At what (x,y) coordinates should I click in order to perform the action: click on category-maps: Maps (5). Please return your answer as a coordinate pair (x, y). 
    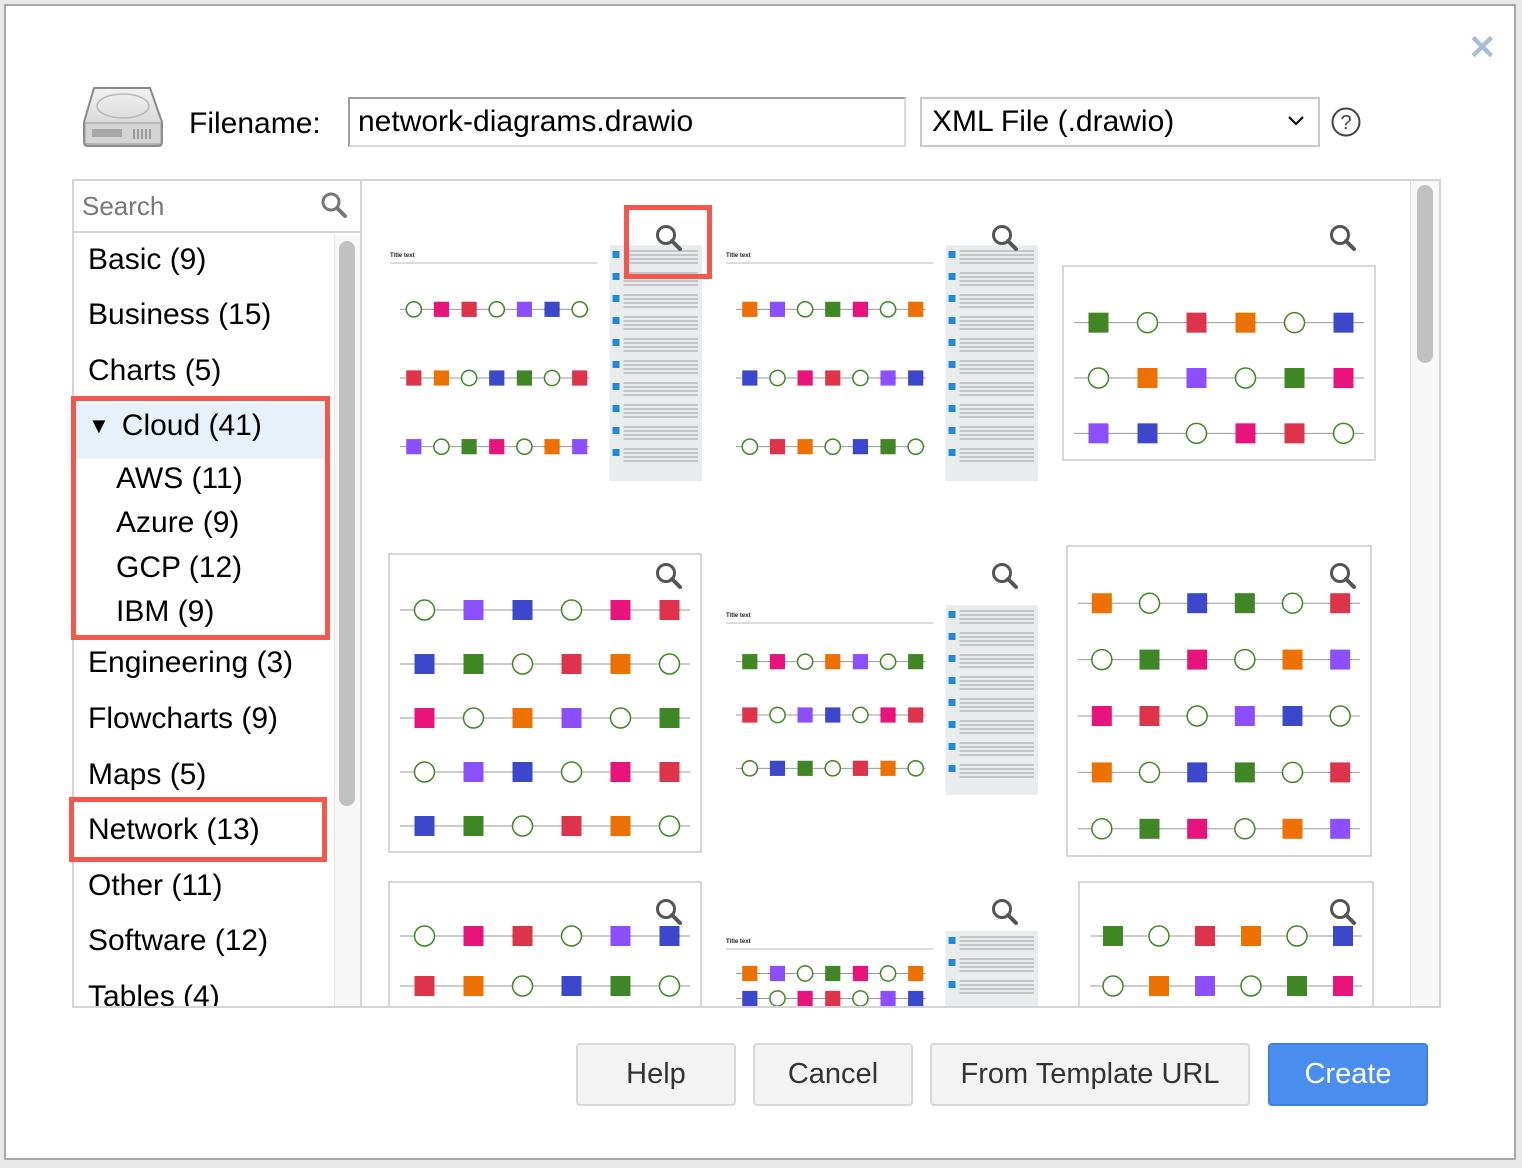
    Looking at the image, I should click on (147, 775).